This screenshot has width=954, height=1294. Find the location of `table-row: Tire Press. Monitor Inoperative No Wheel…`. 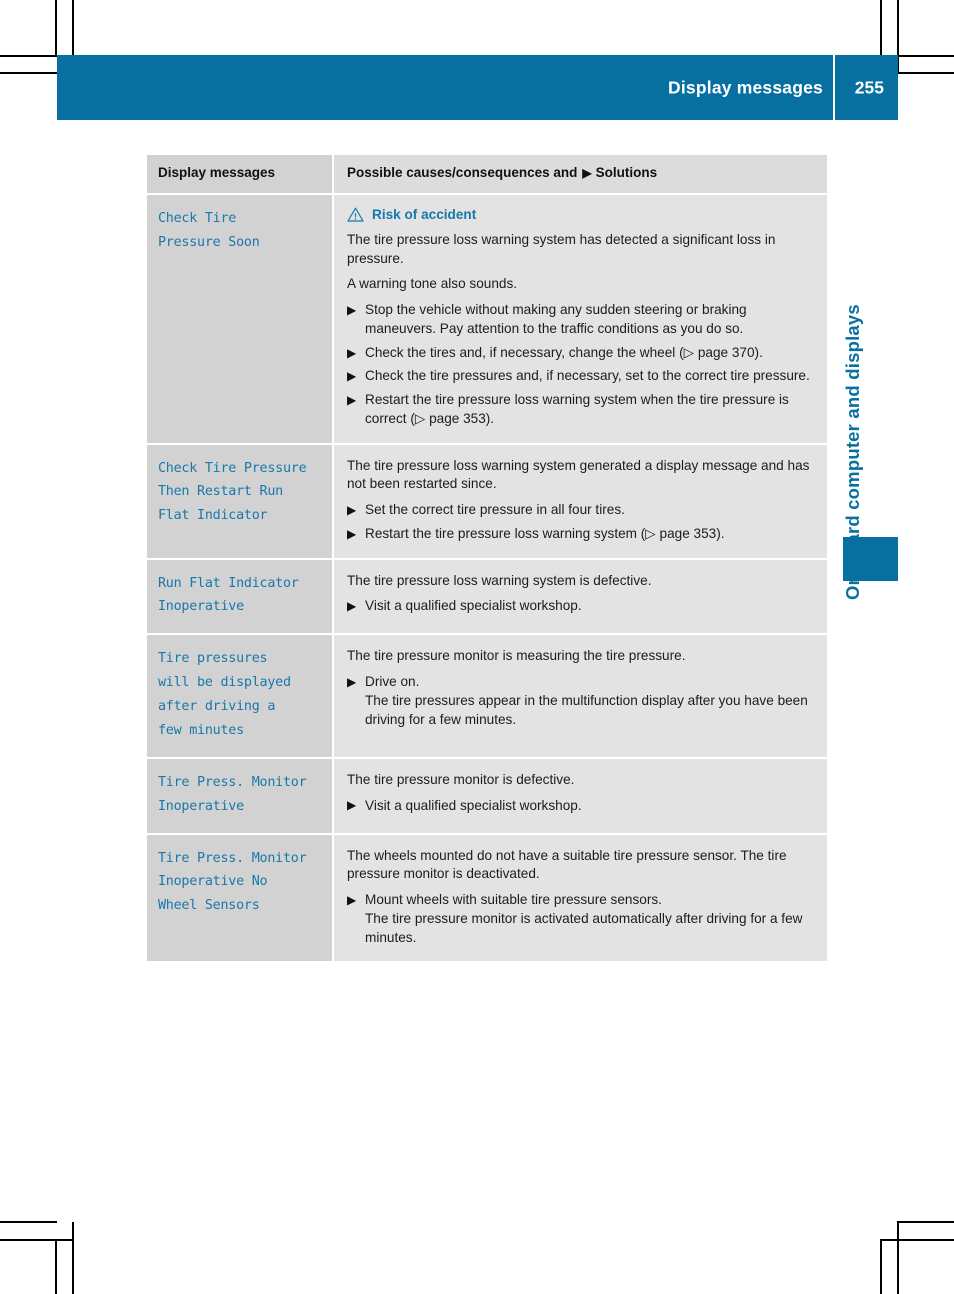

table-row: Tire Press. Monitor Inoperative No Wheel… is located at coordinates (487, 898).